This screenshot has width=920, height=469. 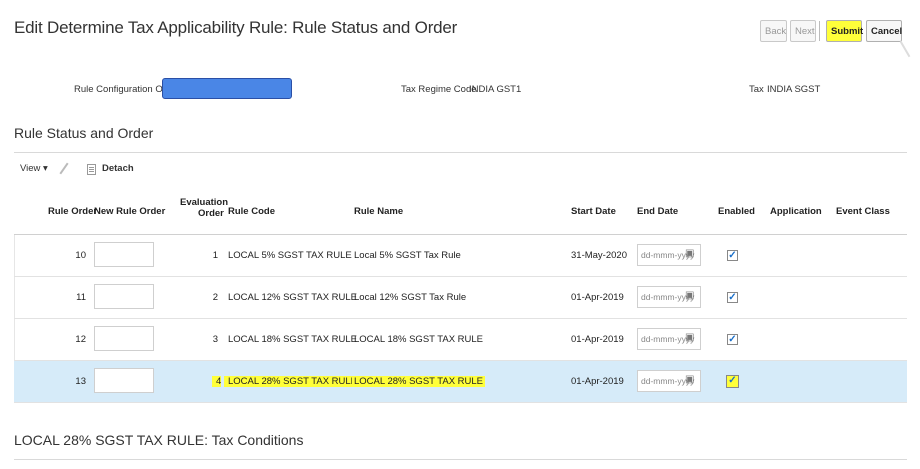 What do you see at coordinates (819, 31) in the screenshot?
I see `toolbar-separator` at bounding box center [819, 31].